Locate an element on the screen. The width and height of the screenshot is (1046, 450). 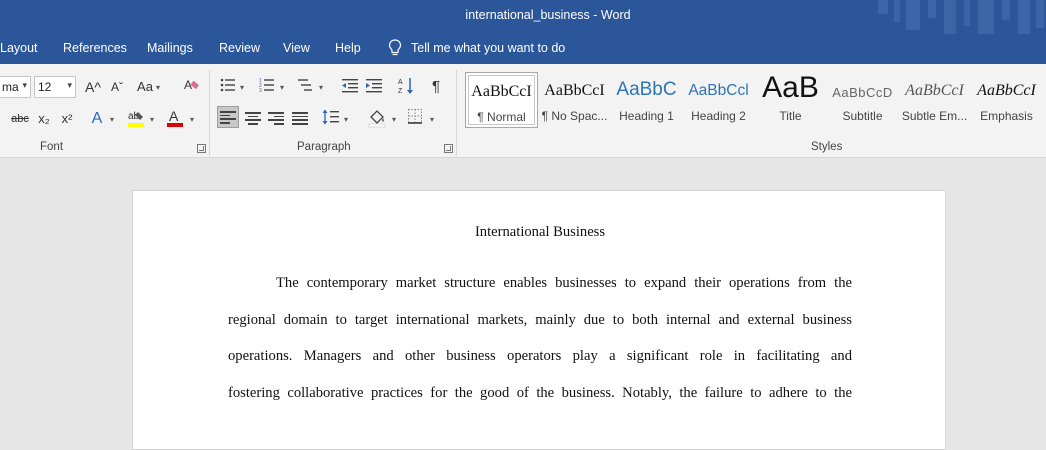
font-size-value: 12 is located at coordinates (45, 87).